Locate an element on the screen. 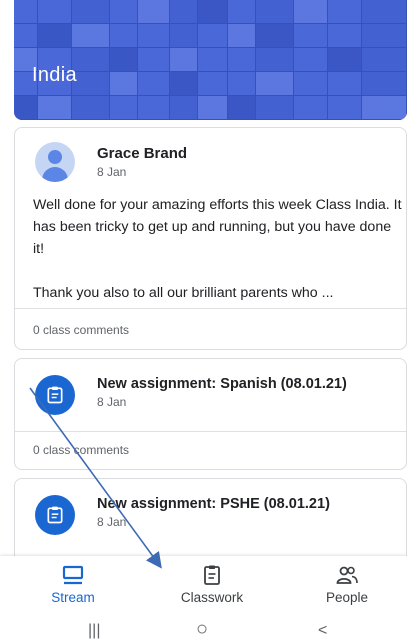 Image resolution: width=407 pixels, height=643 pixels. nav-people-label: People is located at coordinates (347, 597).